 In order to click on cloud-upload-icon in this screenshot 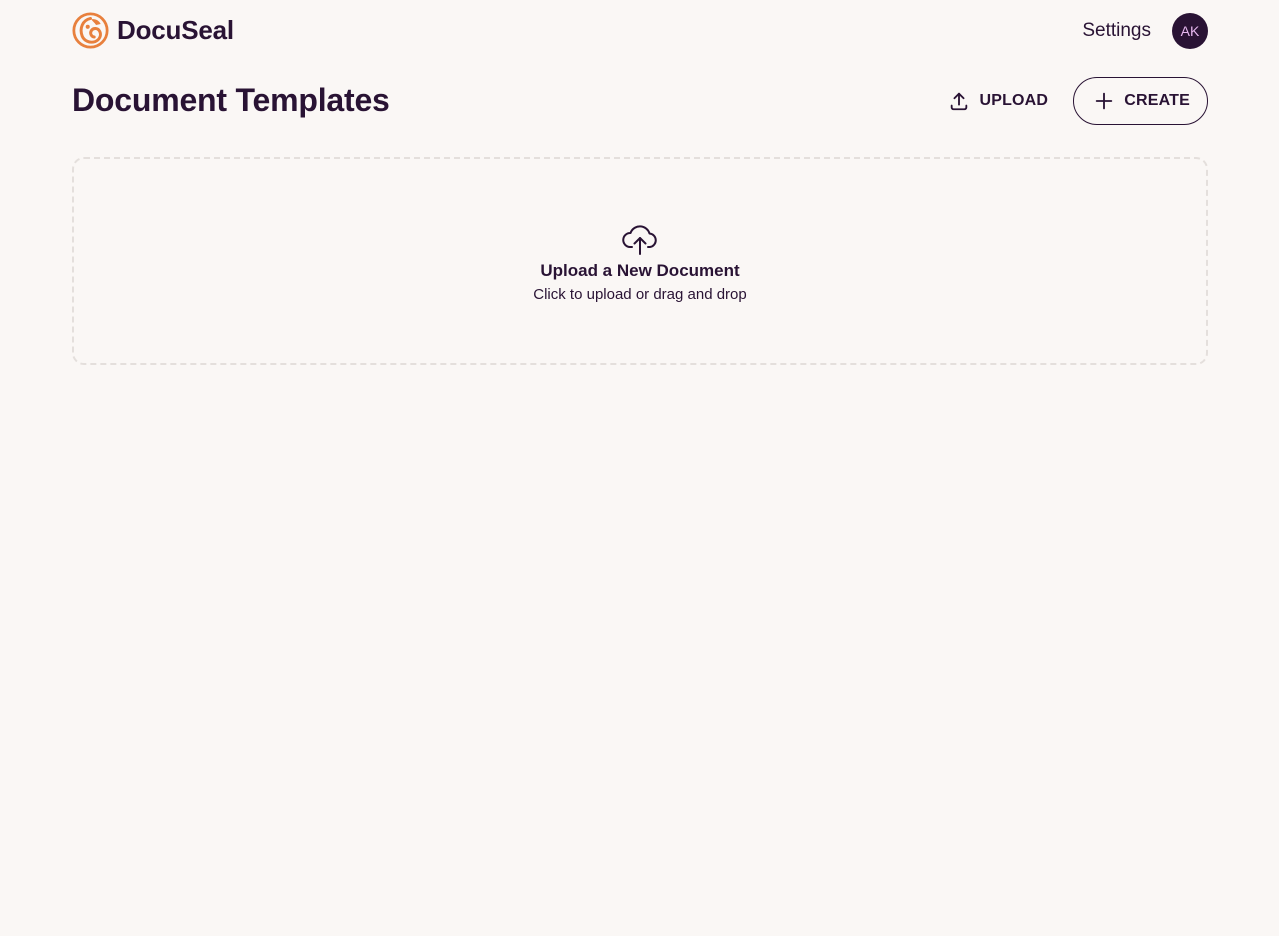, I will do `click(639, 240)`.